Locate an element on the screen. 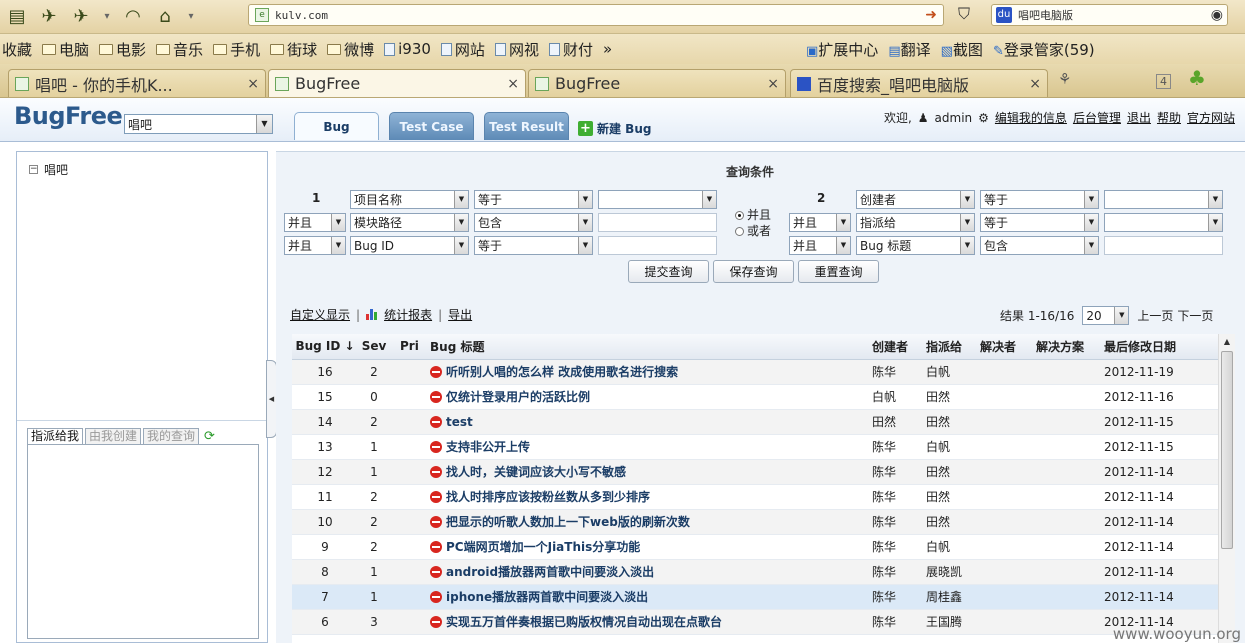 This screenshot has height=643, width=1245. edit-profile-link: 编辑我的信息 is located at coordinates (1031, 117).